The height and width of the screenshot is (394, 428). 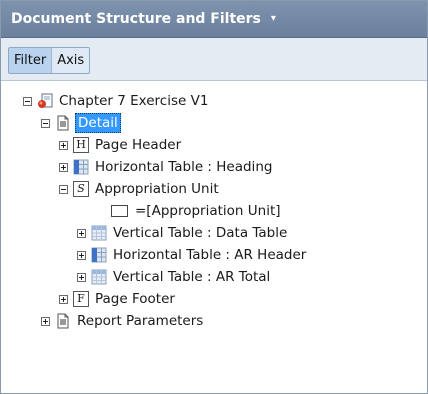 I want to click on tree-item-detail: Detail, so click(x=81, y=123).